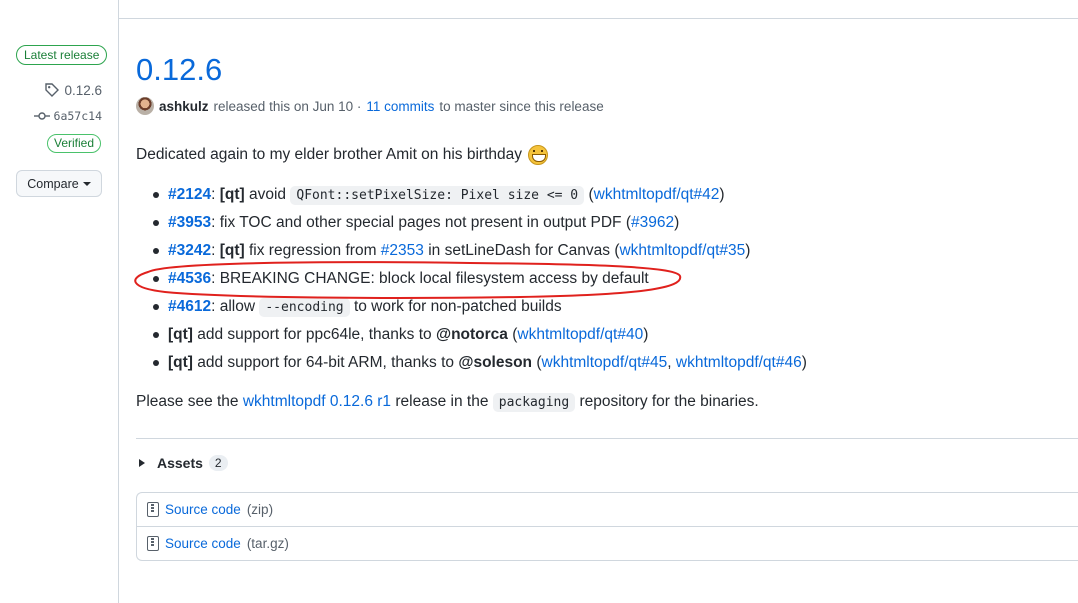 The image size is (1078, 603). What do you see at coordinates (218, 463) in the screenshot?
I see `assets-count: 2` at bounding box center [218, 463].